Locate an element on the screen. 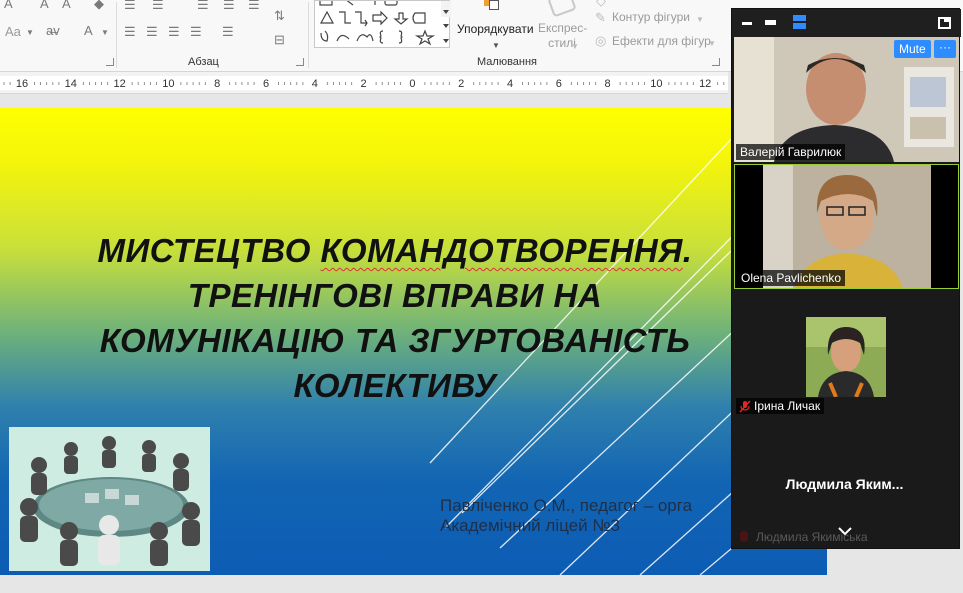  participant-video-3: Ірина Личак is located at coordinates (846, 353).